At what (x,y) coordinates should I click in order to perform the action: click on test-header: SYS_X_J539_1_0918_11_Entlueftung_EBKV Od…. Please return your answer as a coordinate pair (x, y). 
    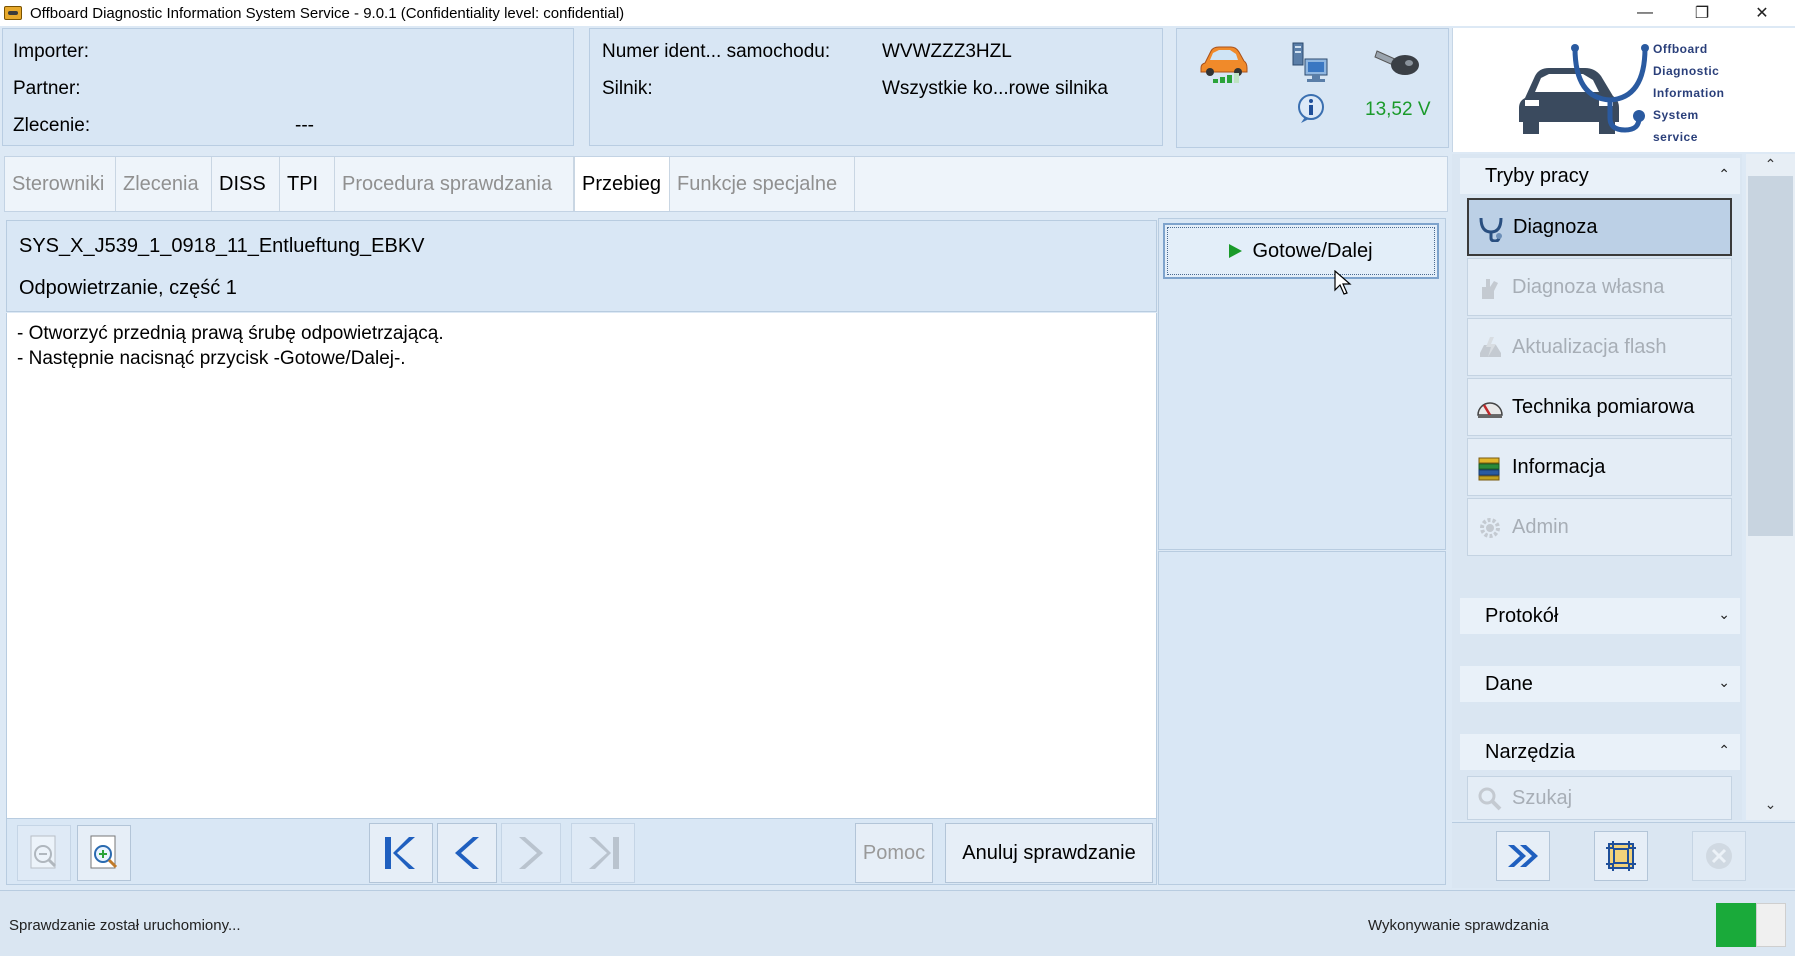
    Looking at the image, I should click on (581, 266).